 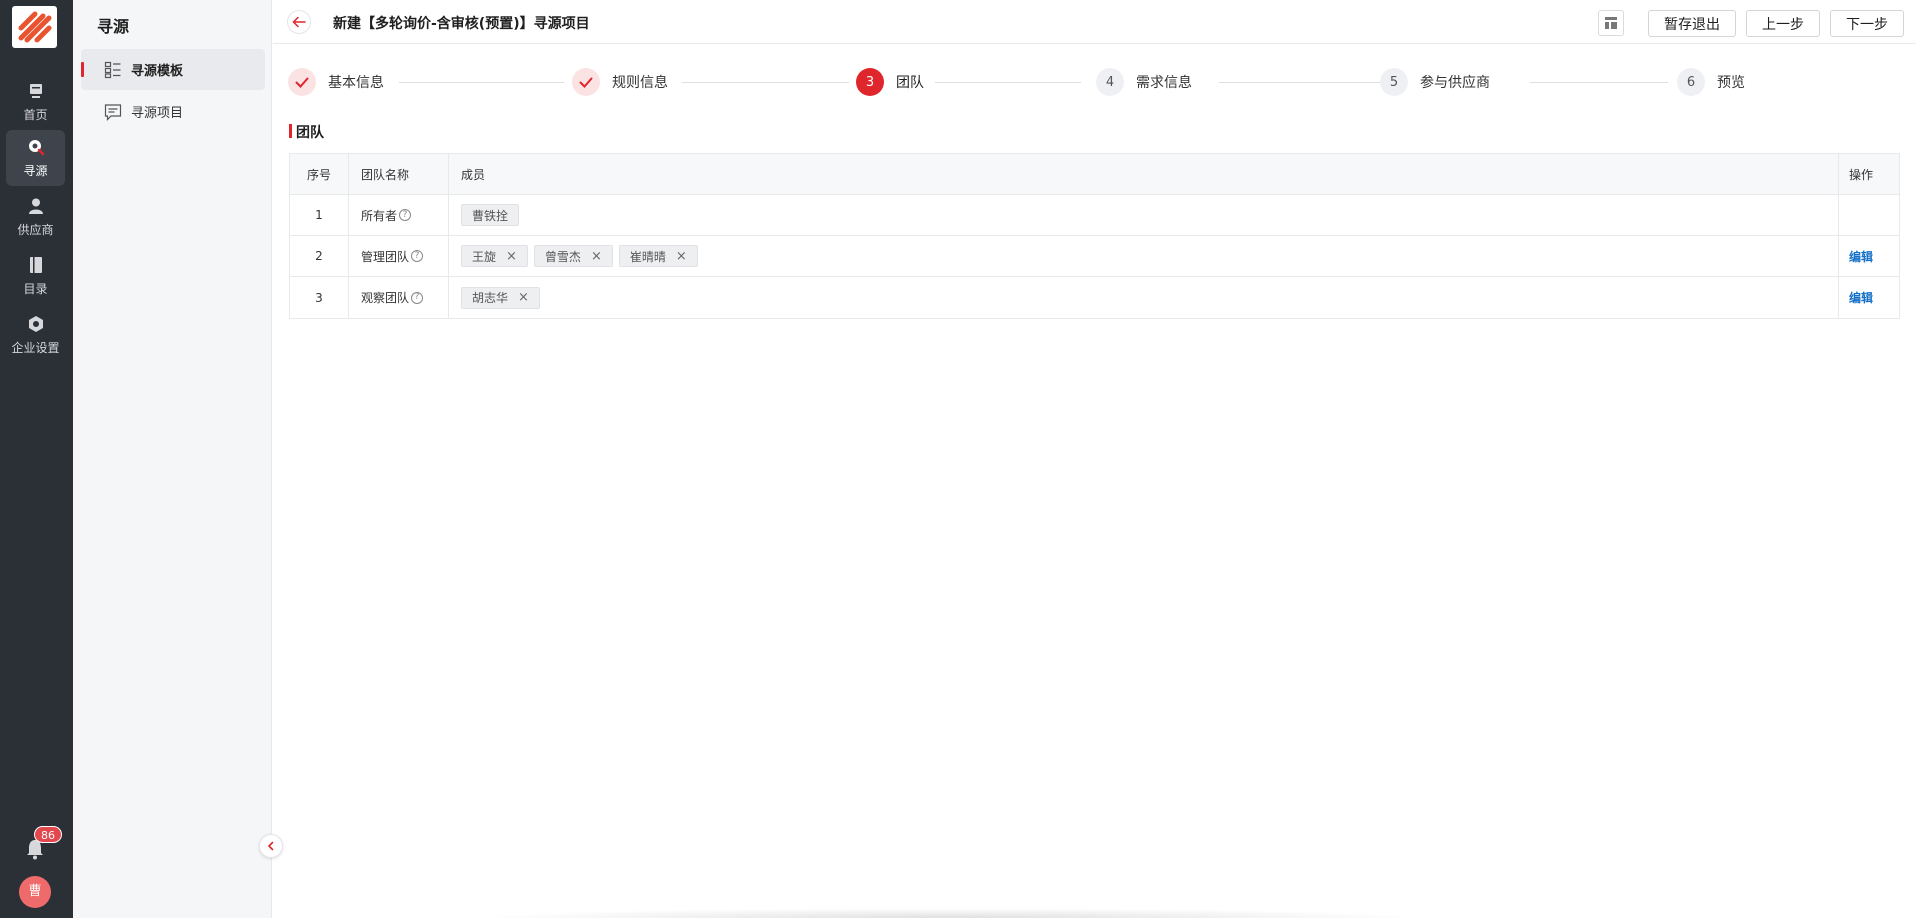 What do you see at coordinates (319, 174) in the screenshot?
I see `column-header-no: 序号` at bounding box center [319, 174].